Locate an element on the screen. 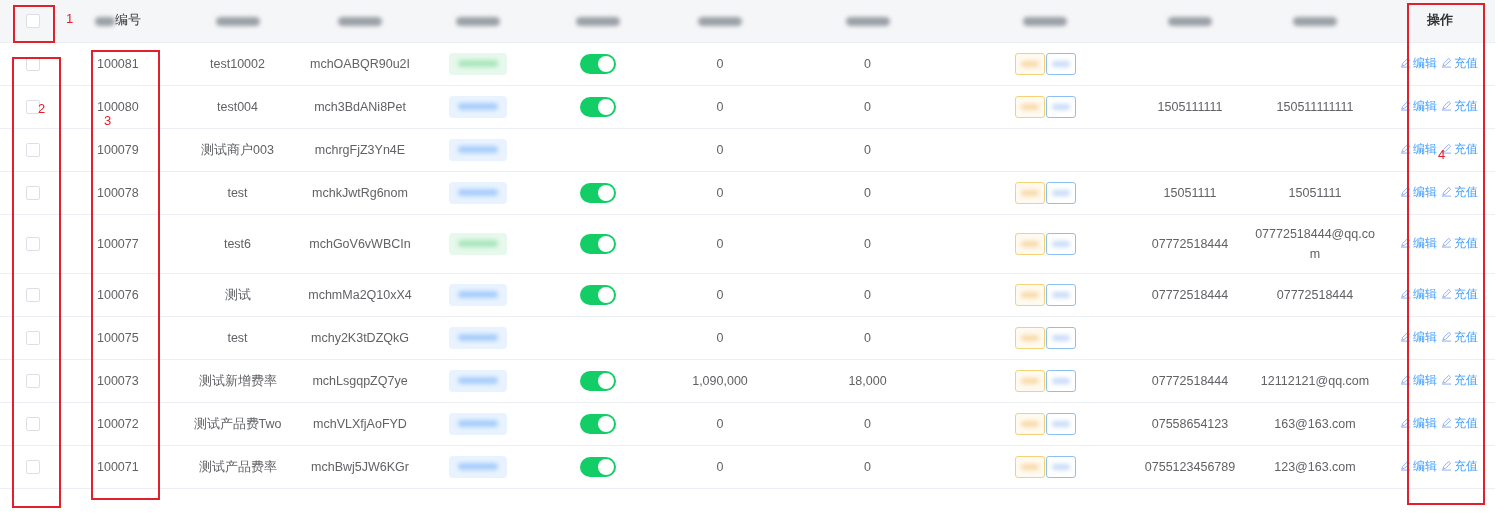 The height and width of the screenshot is (523, 1512). table-cell: 100078 is located at coordinates (118, 192).